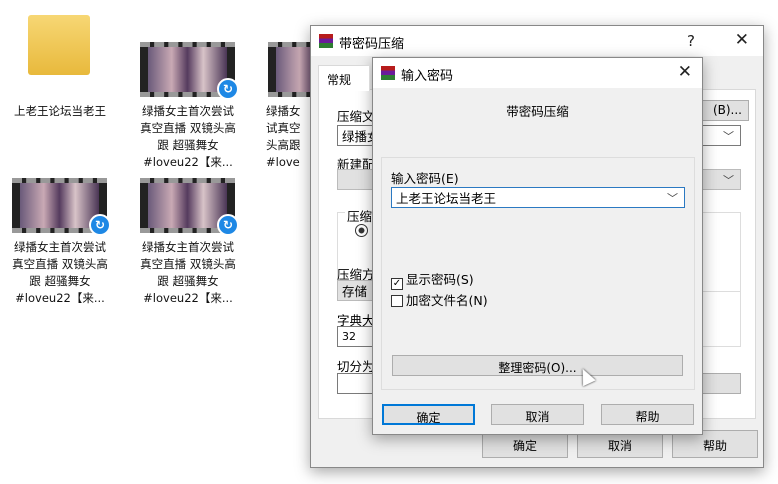 The width and height of the screenshot is (778, 484). Describe the element at coordinates (720, 383) in the screenshot. I see `parameters-button` at that location.